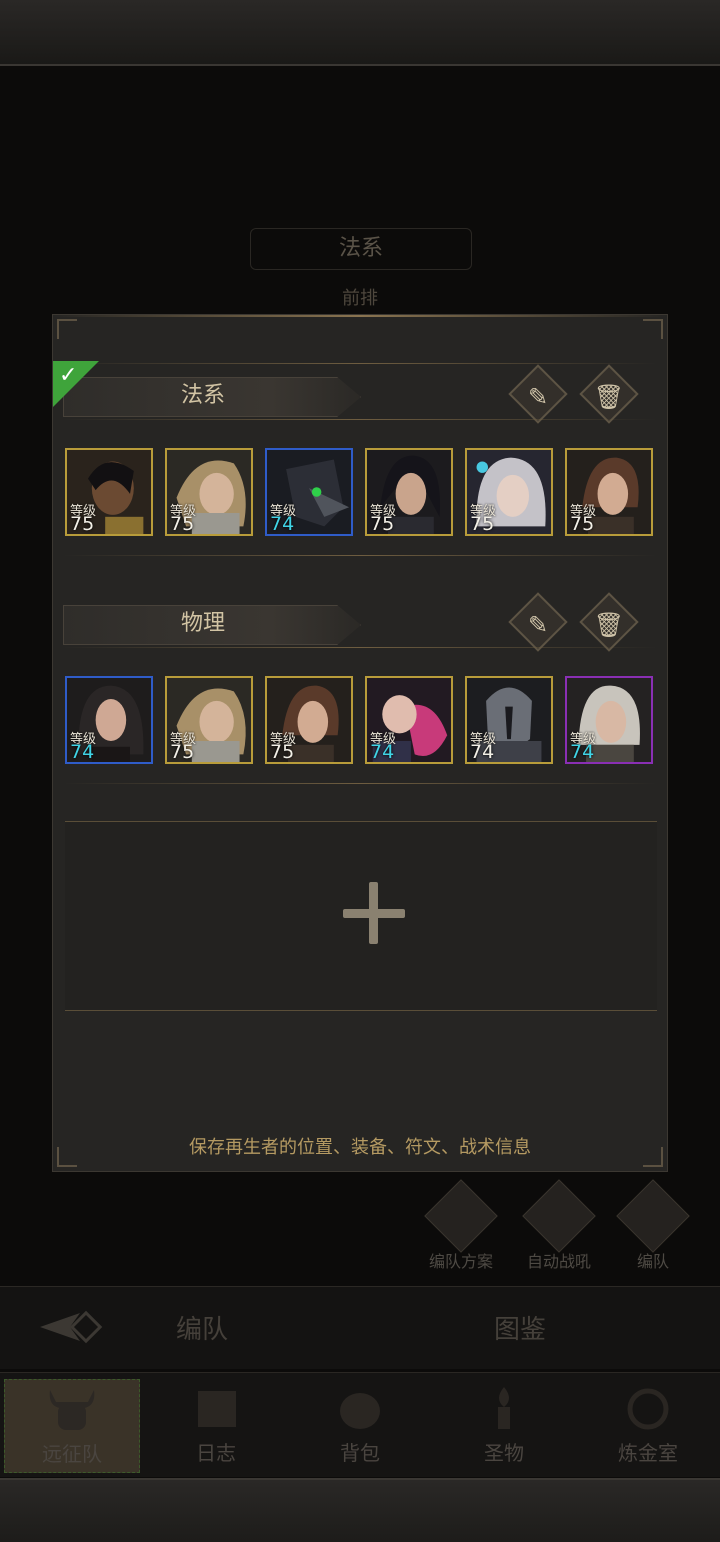 Image resolution: width=720 pixels, height=1542 pixels. Describe the element at coordinates (202, 1327) in the screenshot. I see `tab-formation: 编队` at that location.